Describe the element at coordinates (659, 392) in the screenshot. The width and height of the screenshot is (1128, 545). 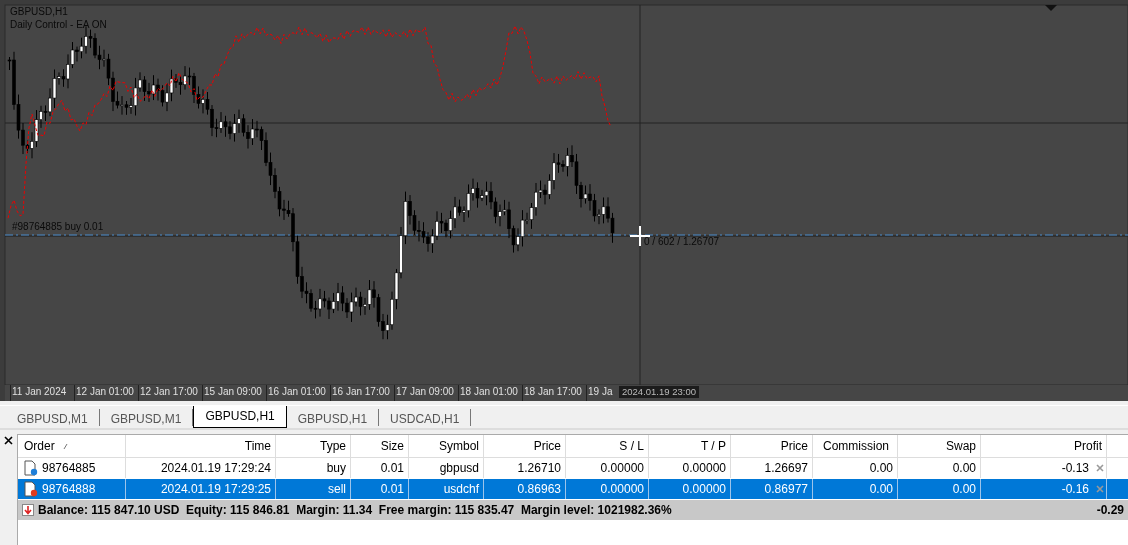
I see `cursor-time-label: 2024.01.19 23:00` at that location.